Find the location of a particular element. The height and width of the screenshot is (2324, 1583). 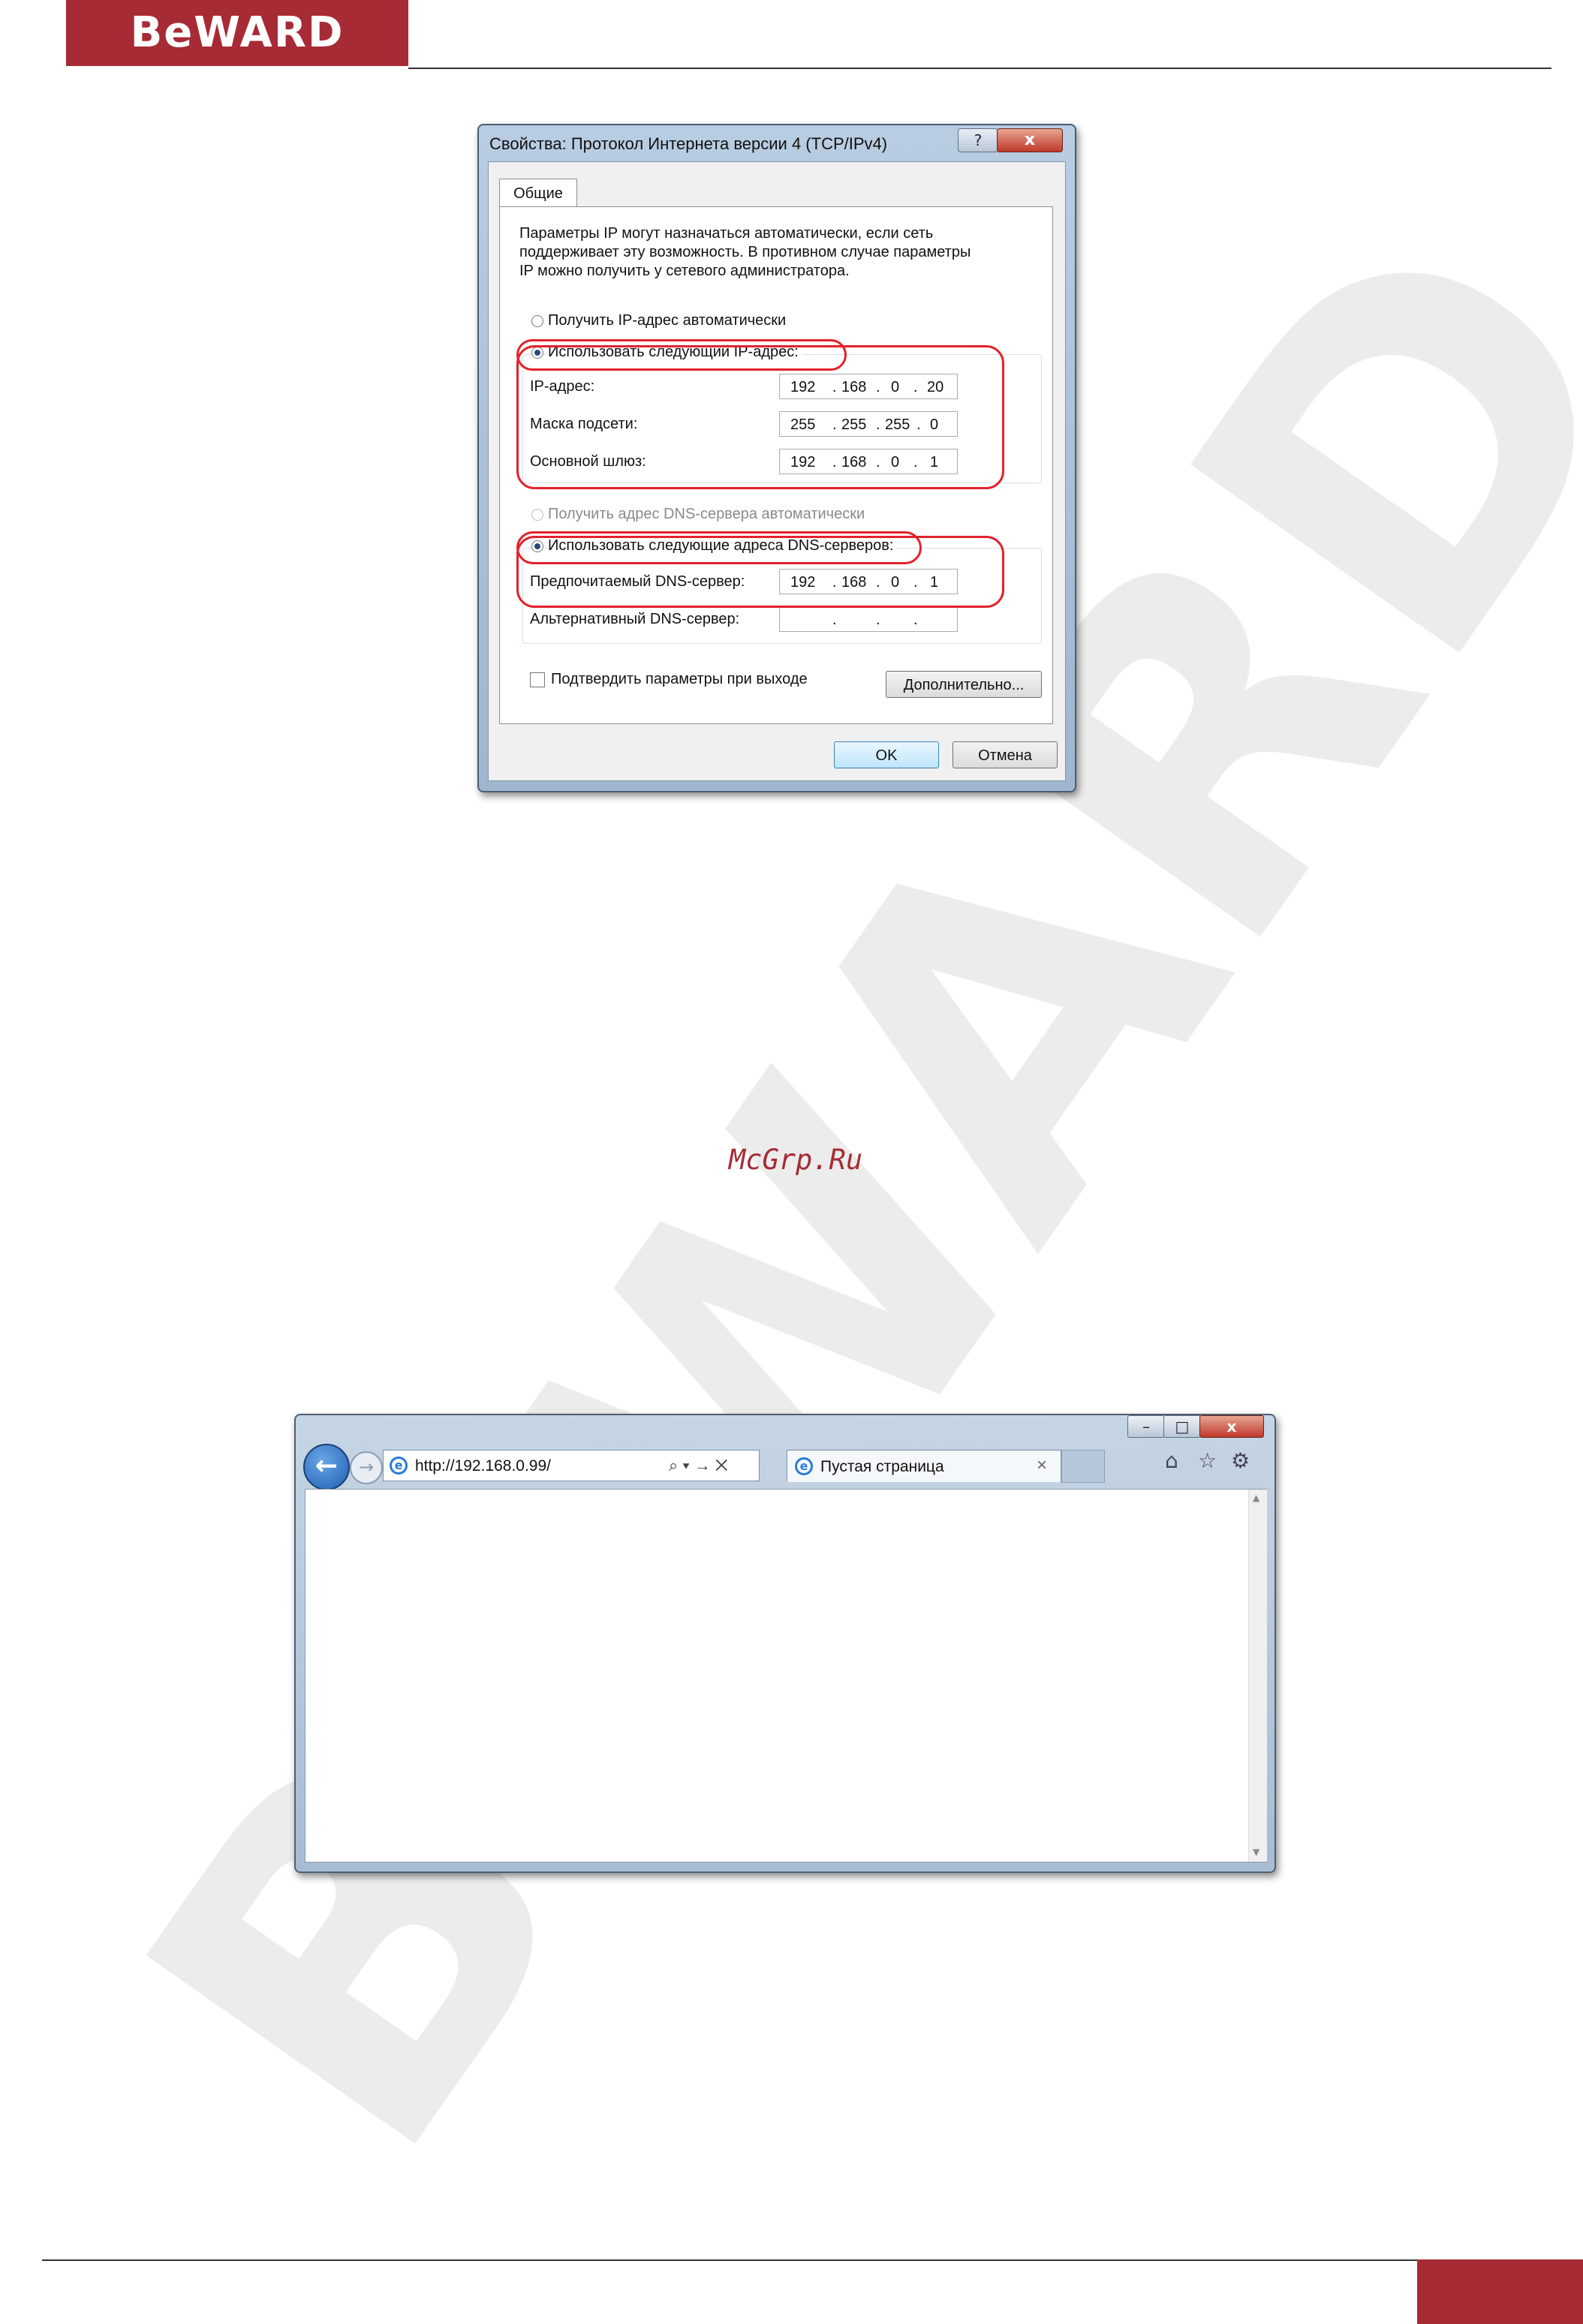

ie-page-icon: e is located at coordinates (399, 1466).